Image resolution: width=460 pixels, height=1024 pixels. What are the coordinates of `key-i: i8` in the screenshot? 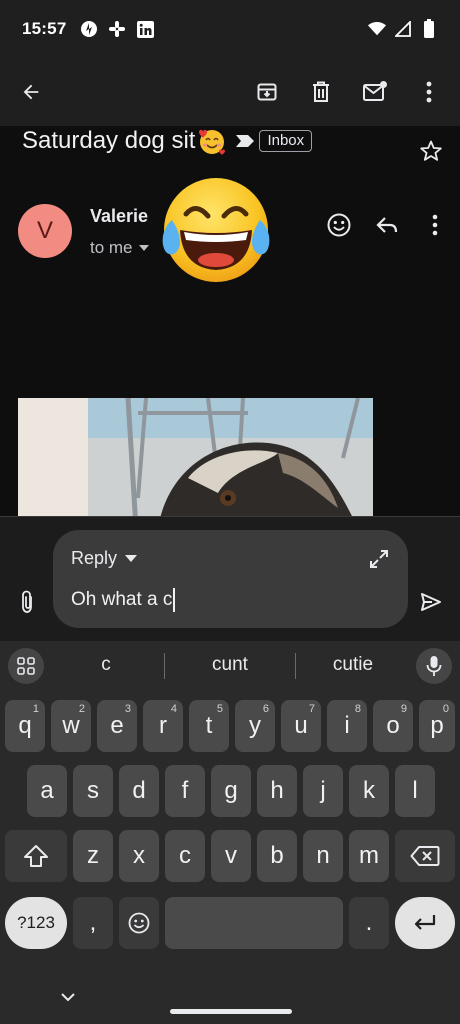 It's located at (347, 726).